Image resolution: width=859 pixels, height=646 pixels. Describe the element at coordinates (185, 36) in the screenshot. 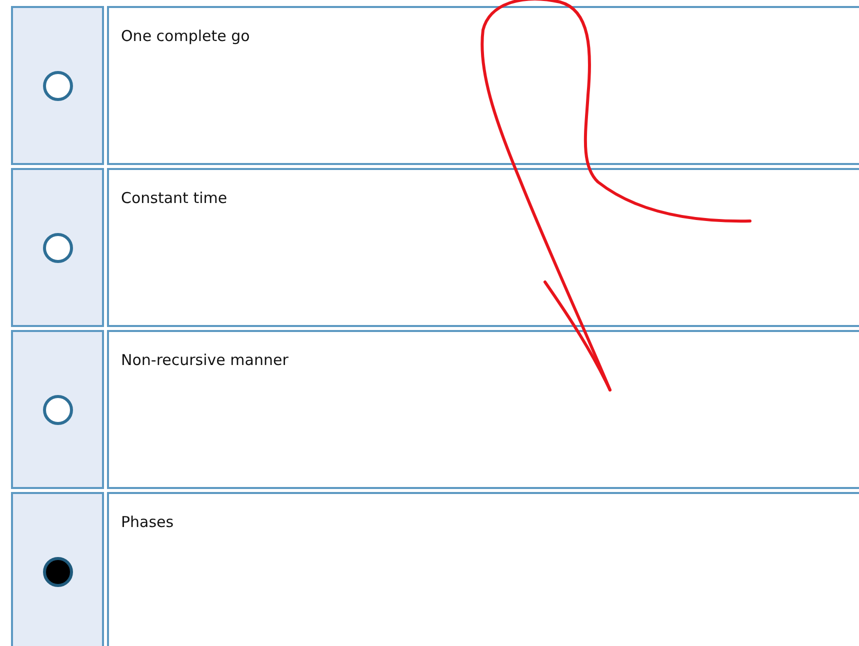

I see `option-label: One complete go` at that location.